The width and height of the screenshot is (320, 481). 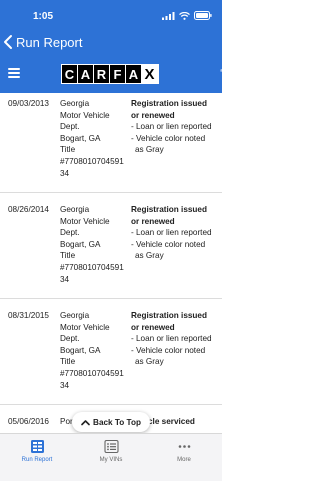 What do you see at coordinates (184, 451) in the screenshot?
I see `tab-more: More` at bounding box center [184, 451].